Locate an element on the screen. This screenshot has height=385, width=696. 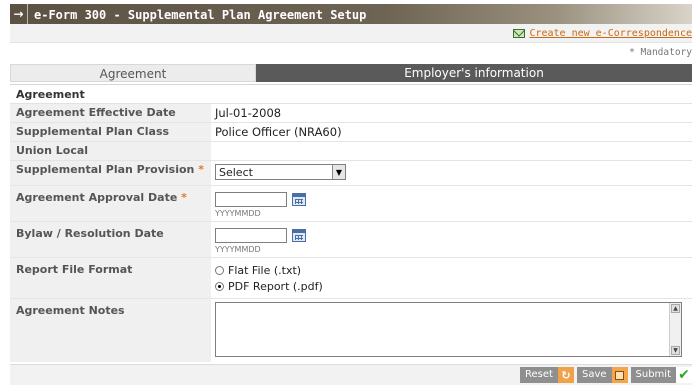
union-local-row: Union Local is located at coordinates (351, 151).